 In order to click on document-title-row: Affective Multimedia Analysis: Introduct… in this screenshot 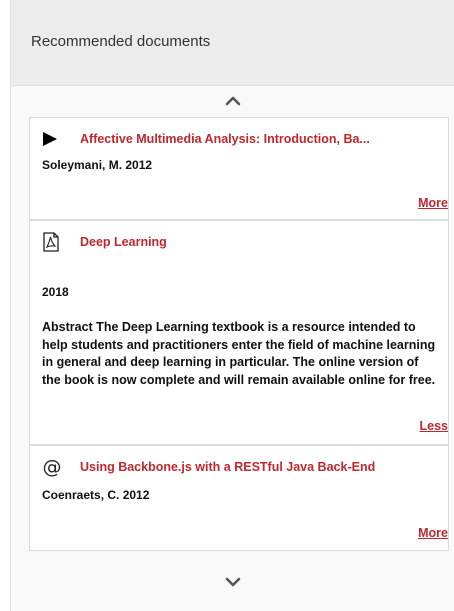, I will do `click(206, 139)`.